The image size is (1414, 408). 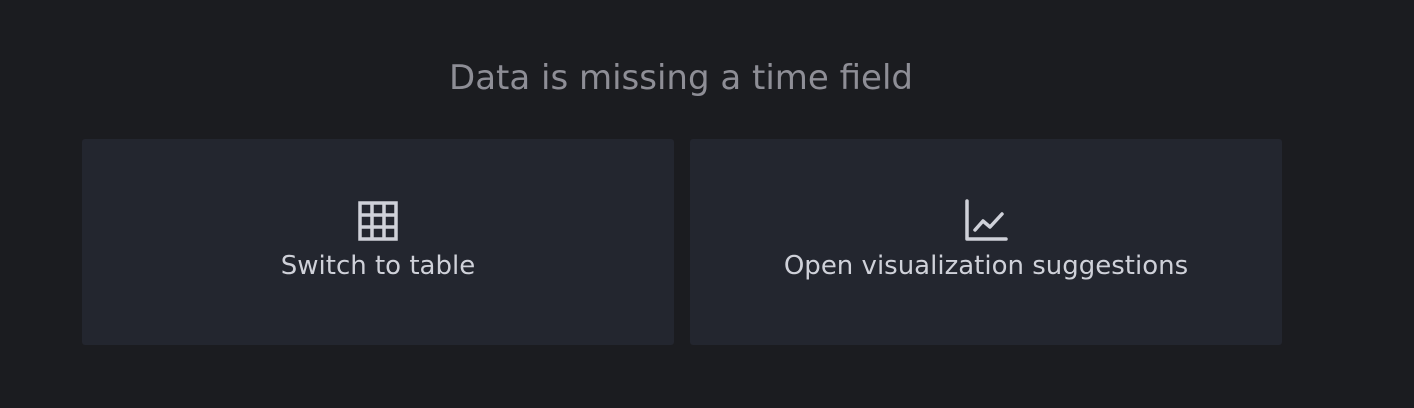 I want to click on switch-to-table-label: Switch to table, so click(x=378, y=266).